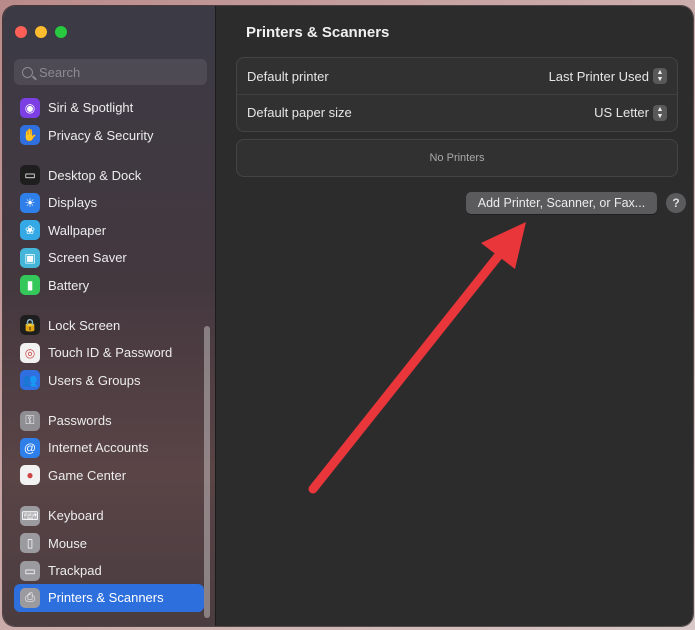 The height and width of the screenshot is (630, 695). What do you see at coordinates (318, 32) in the screenshot?
I see `page-title: Printers & Scanners` at bounding box center [318, 32].